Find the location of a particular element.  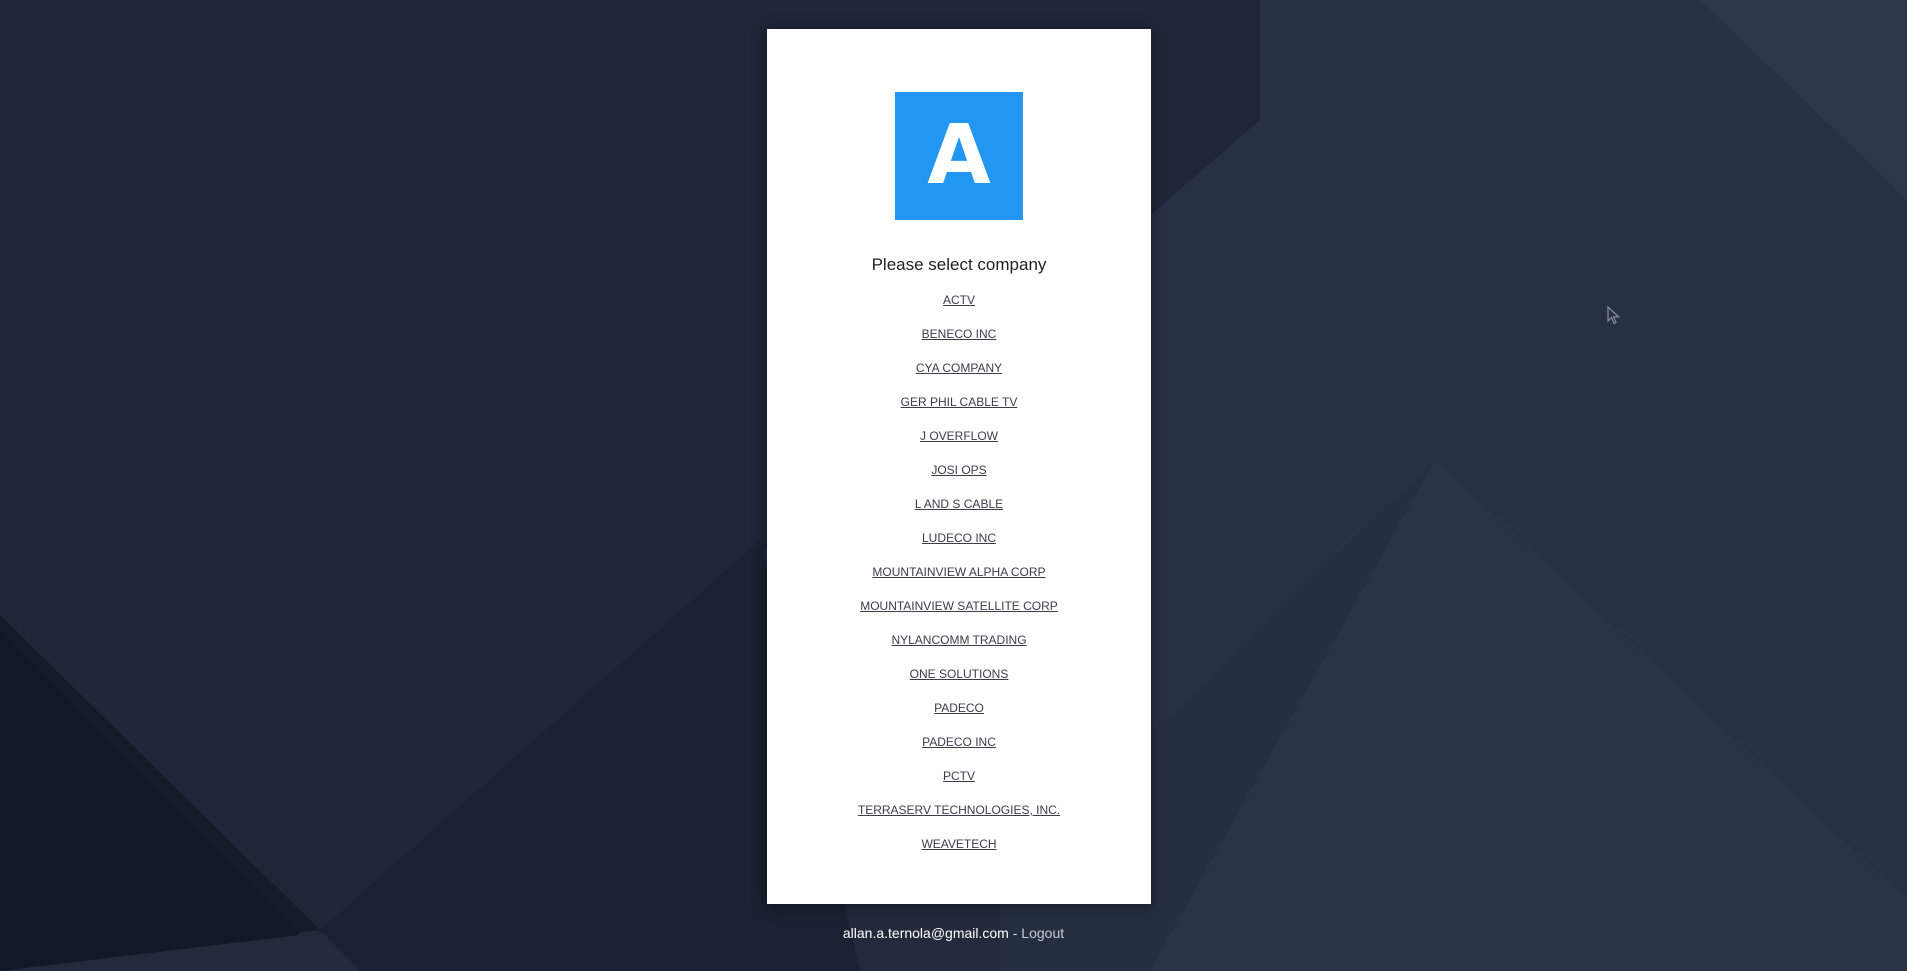

company-link-mountainview-satellite-corp: MOUNTAINVIEW SATELLITE CORP is located at coordinates (959, 606).